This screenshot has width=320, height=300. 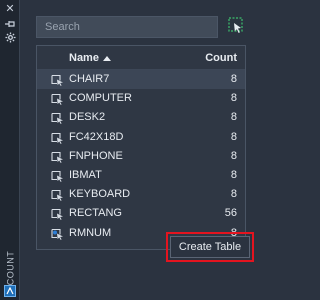 I want to click on column-header-count: Count, so click(x=221, y=58).